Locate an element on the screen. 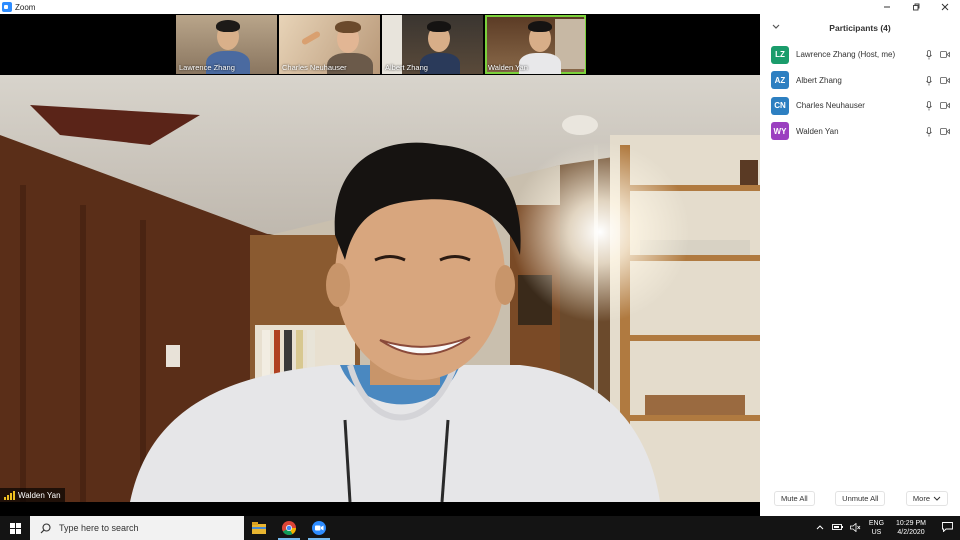  active-speaker-name: Walden Yan is located at coordinates (39, 495).